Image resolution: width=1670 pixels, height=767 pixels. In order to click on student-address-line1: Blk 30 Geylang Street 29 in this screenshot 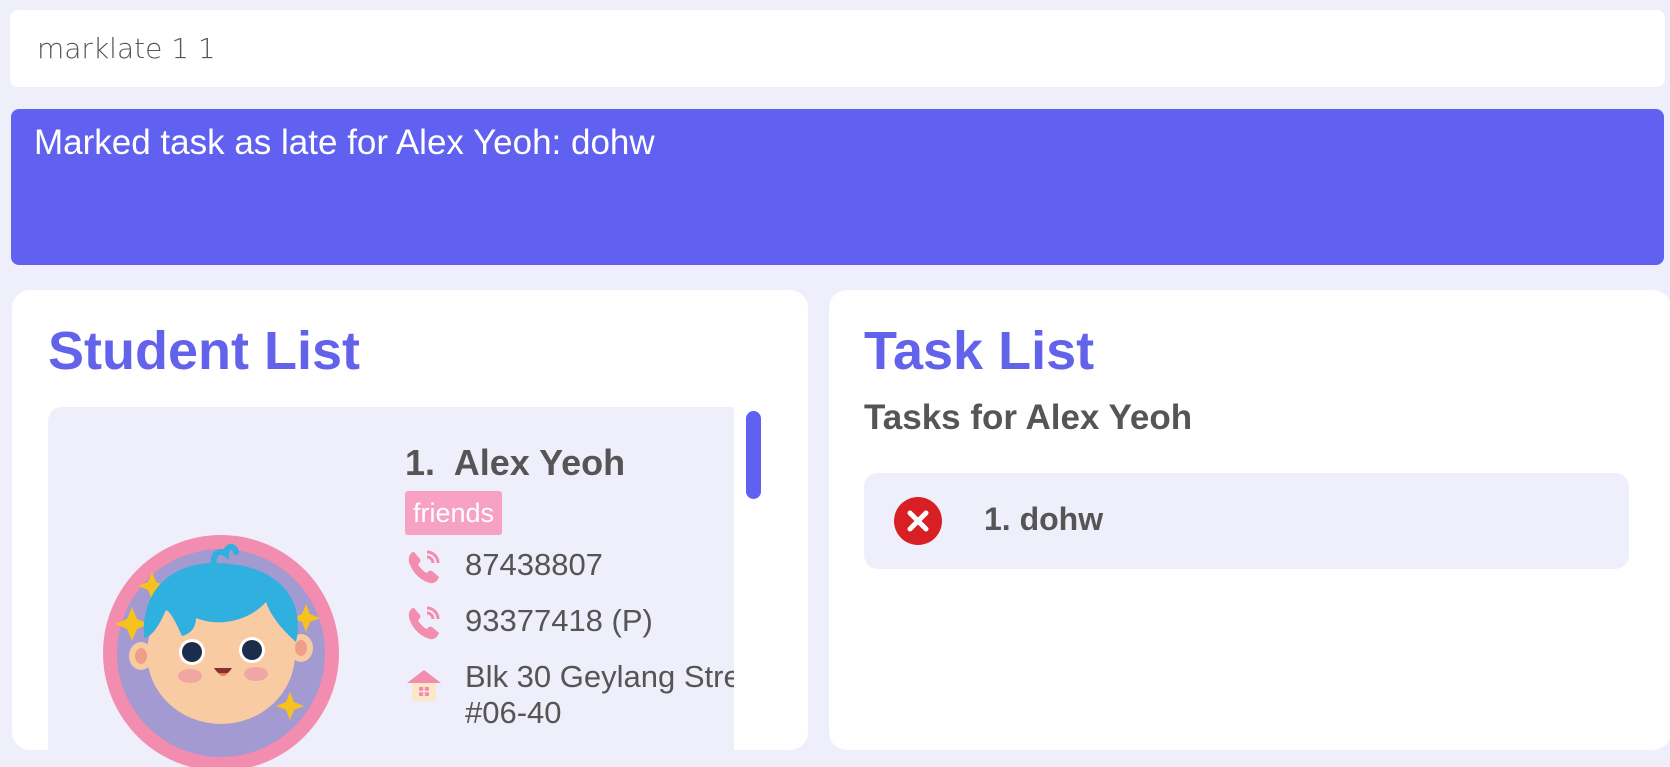, I will do `click(599, 676)`.